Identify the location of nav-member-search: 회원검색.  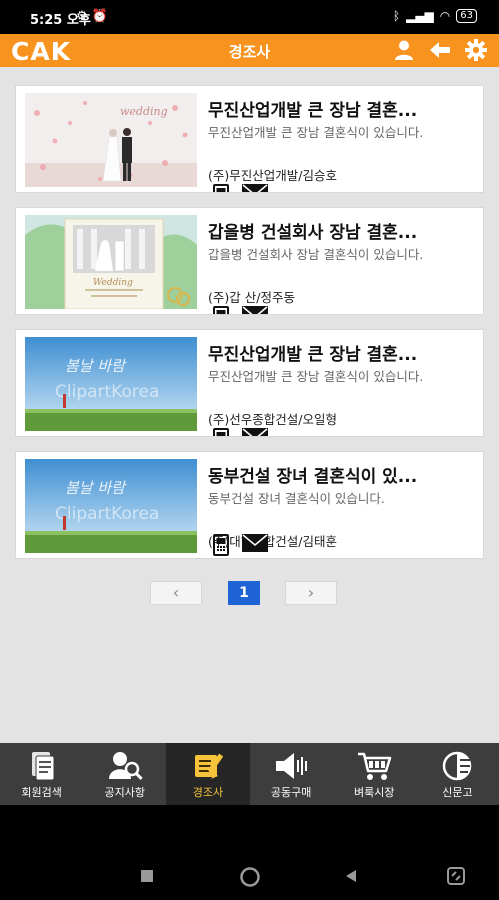
(41, 774).